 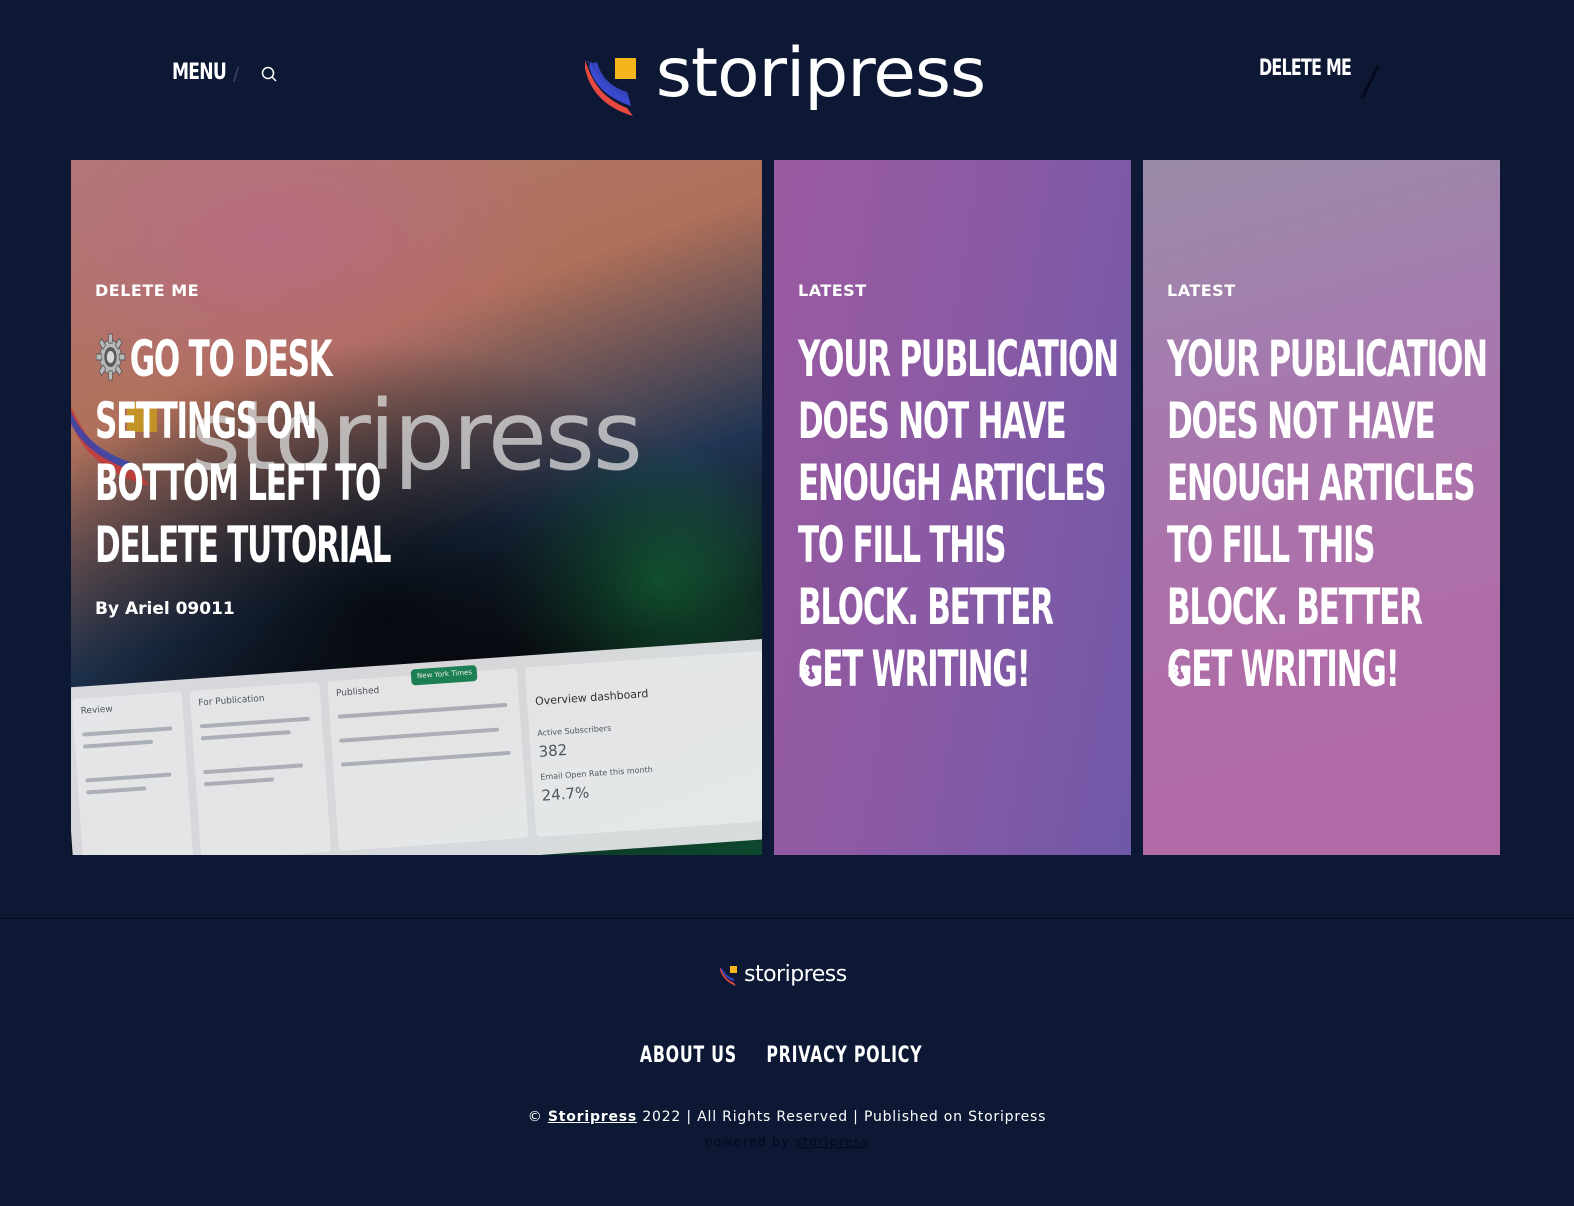 I want to click on footer-divider, so click(x=787, y=918).